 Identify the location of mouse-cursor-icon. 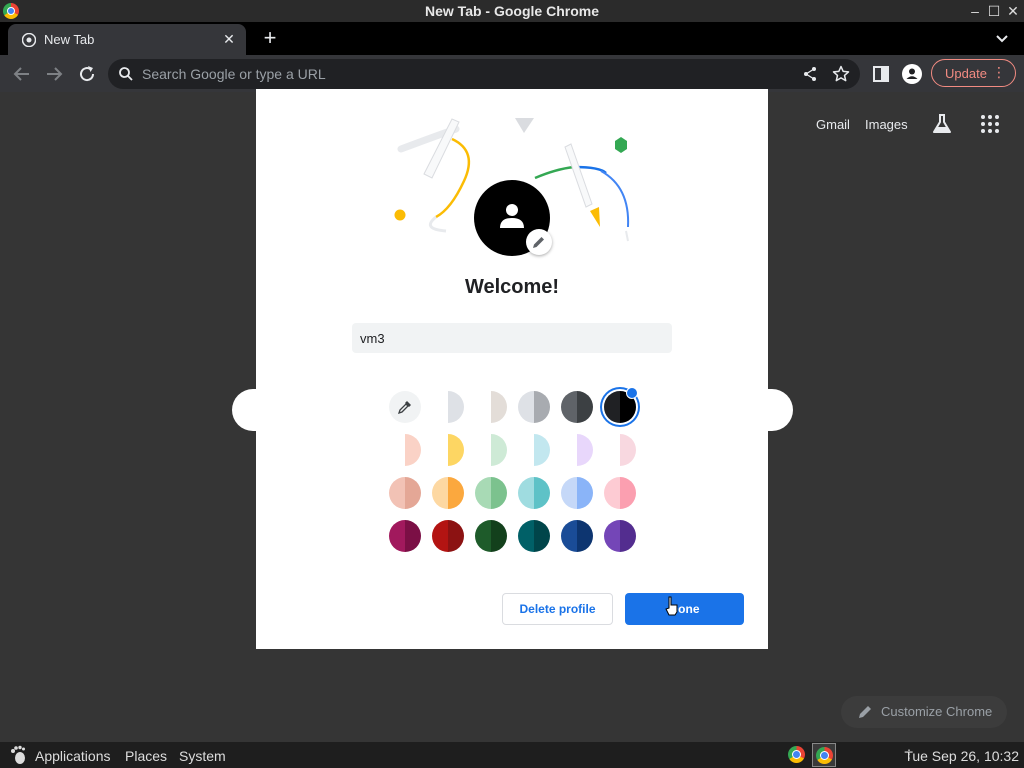
(671, 606).